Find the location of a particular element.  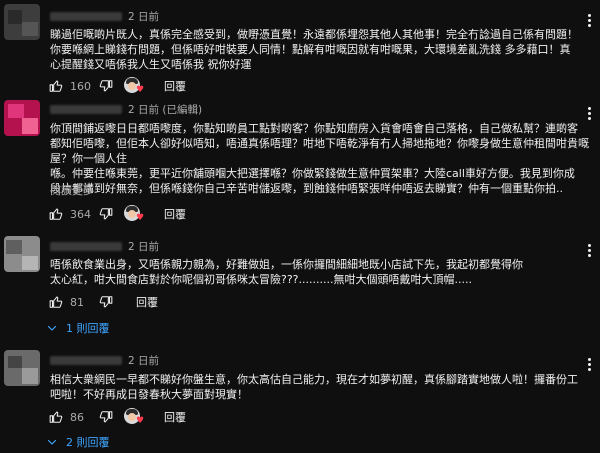

like-count: 364 is located at coordinates (80, 214).